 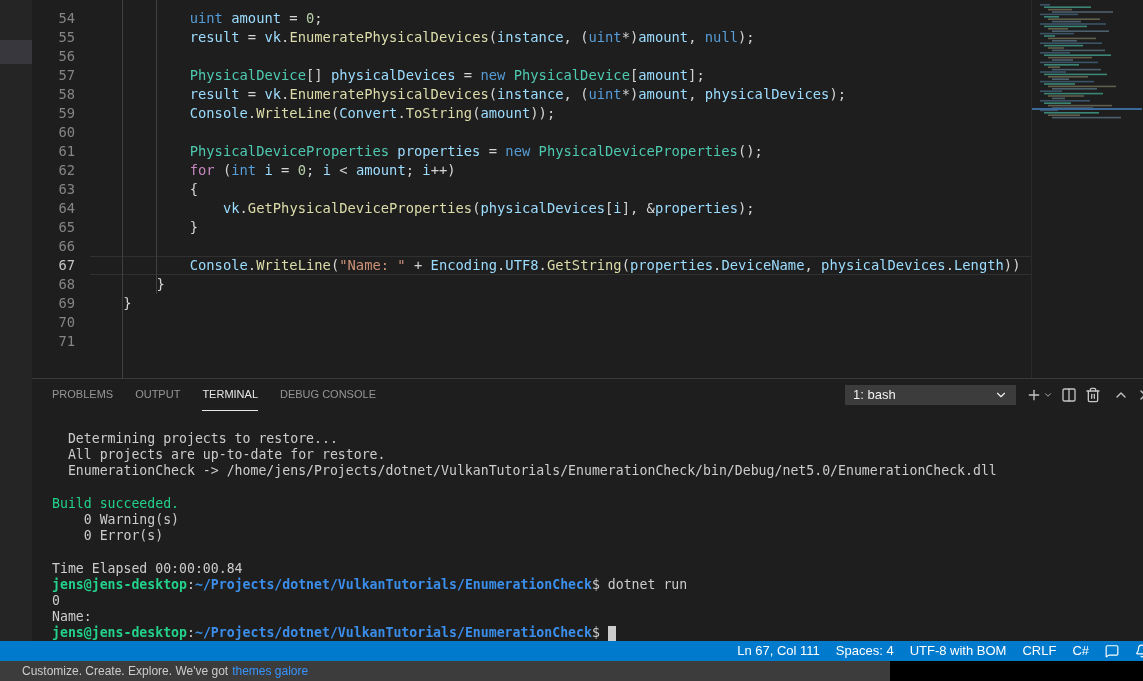 What do you see at coordinates (116, 503) in the screenshot?
I see `terminal-line: Build succeeded.` at bounding box center [116, 503].